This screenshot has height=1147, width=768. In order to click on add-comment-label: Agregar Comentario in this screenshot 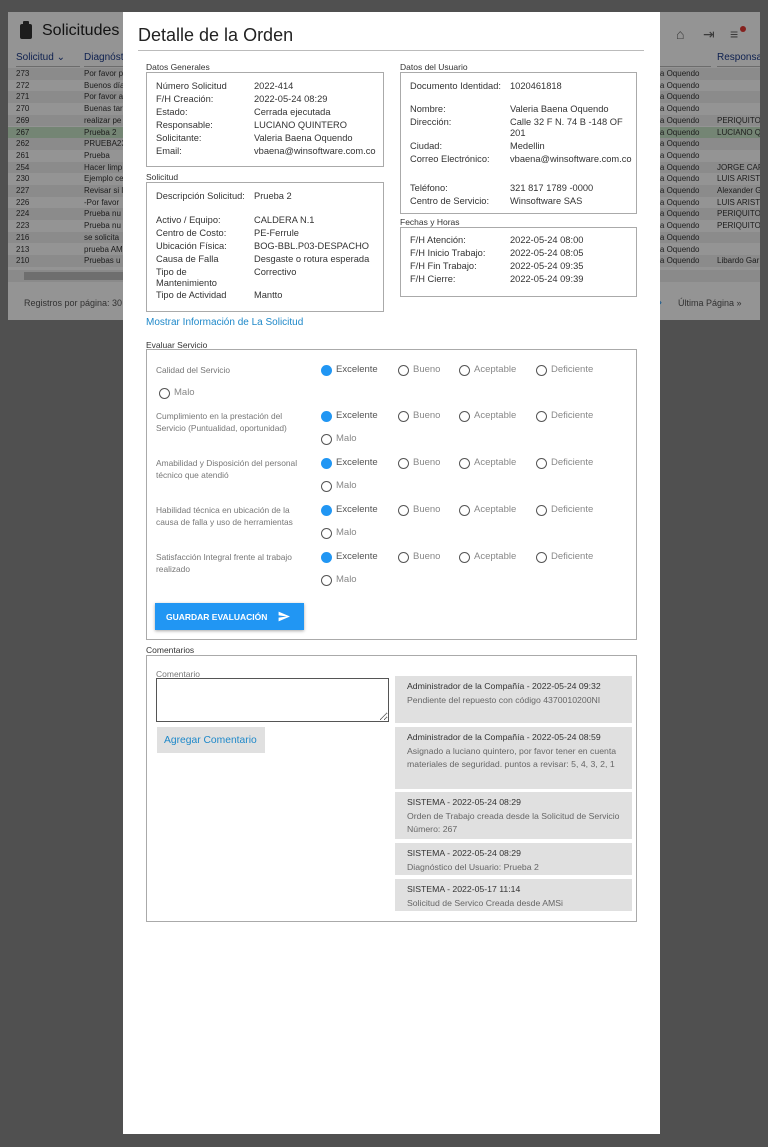, I will do `click(210, 740)`.